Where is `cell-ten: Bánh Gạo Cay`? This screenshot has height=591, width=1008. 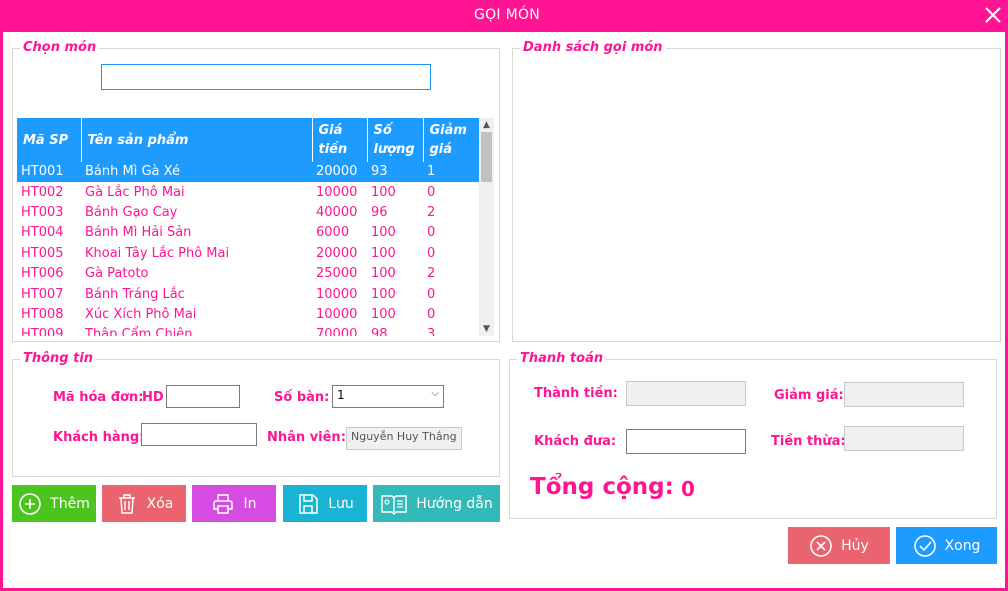 cell-ten: Bánh Gạo Cay is located at coordinates (131, 212).